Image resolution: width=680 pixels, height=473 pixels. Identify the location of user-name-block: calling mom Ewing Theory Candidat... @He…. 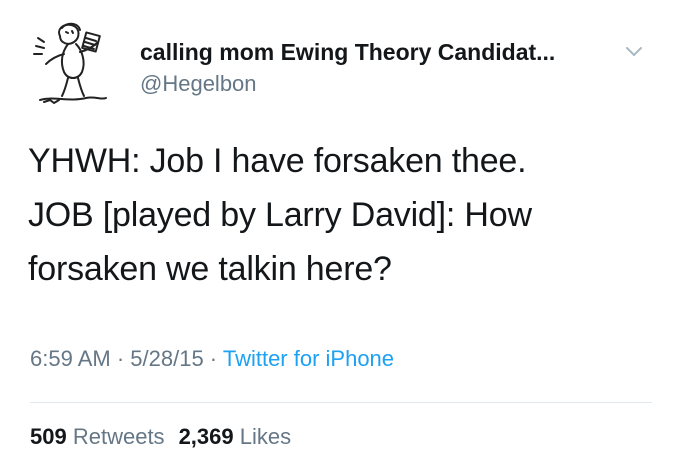
(400, 68).